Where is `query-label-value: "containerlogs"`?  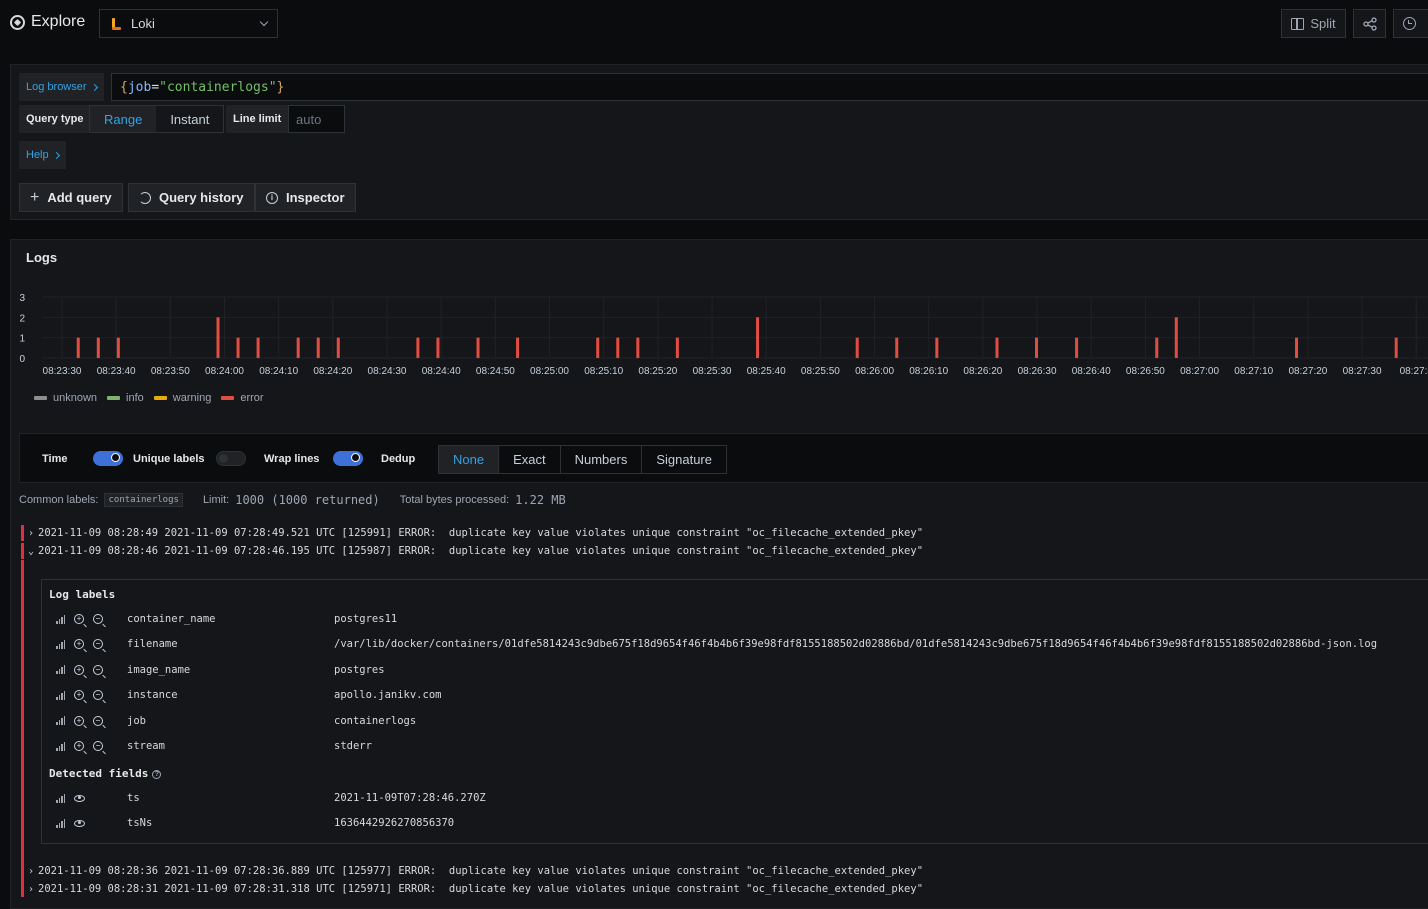
query-label-value: "containerlogs" is located at coordinates (218, 87).